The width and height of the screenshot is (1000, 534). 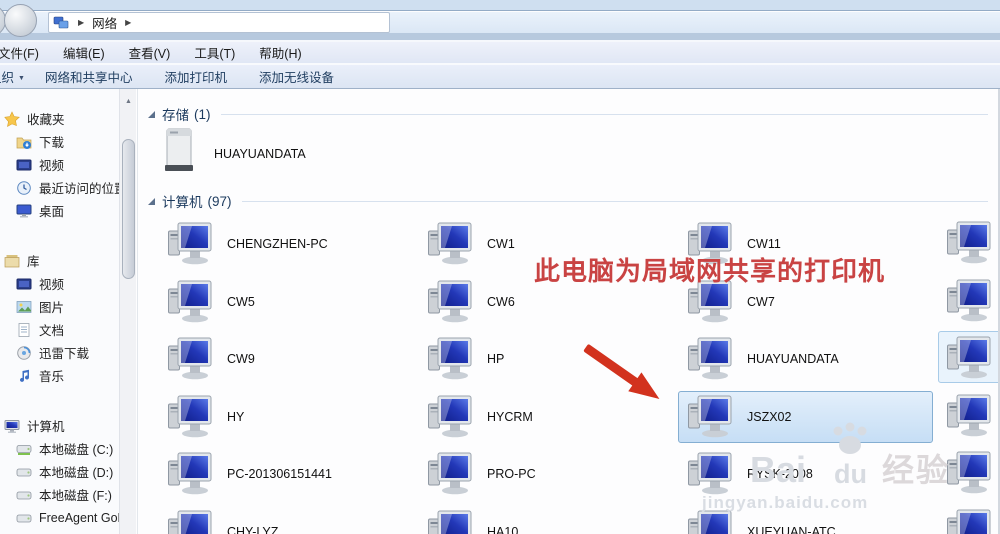 I want to click on menu-item: 帮助(H), so click(x=280, y=52).